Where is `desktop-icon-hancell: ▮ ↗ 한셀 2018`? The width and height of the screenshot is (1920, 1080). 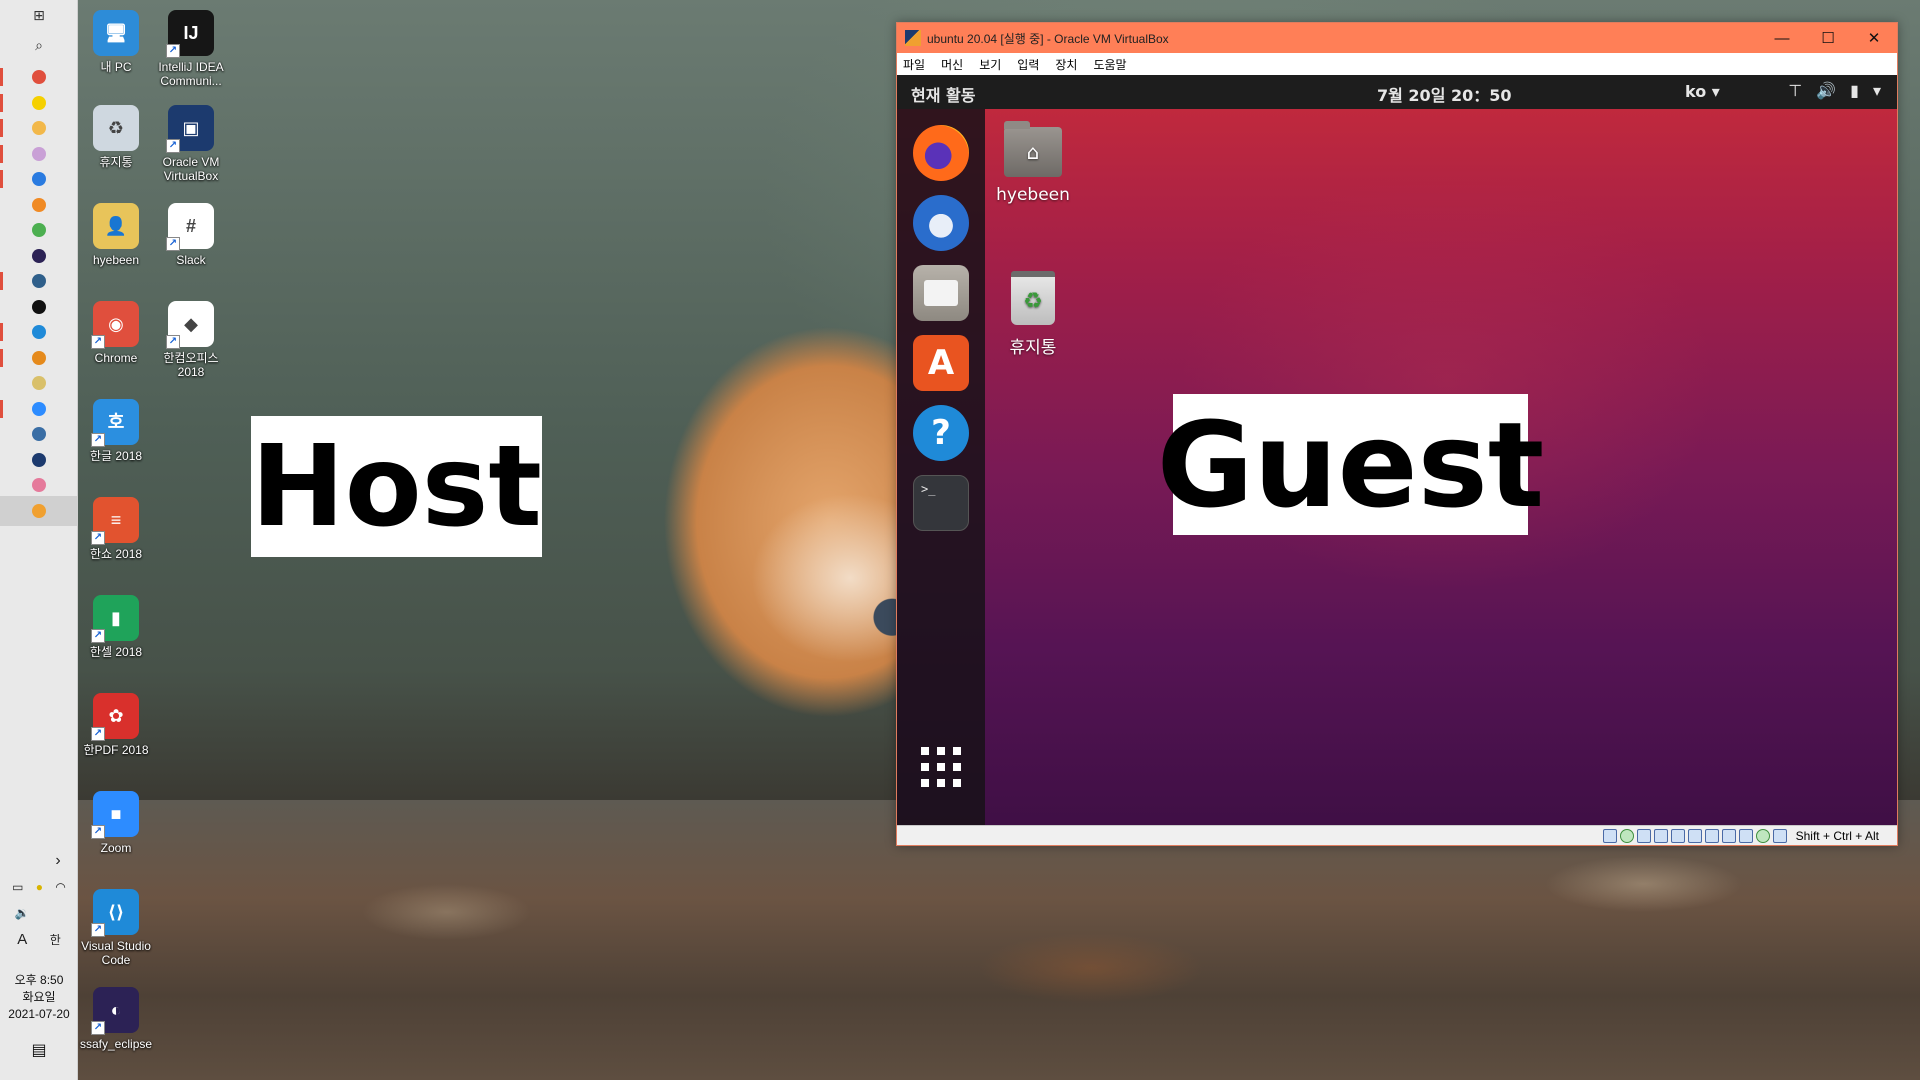 desktop-icon-hancell: ▮ ↗ 한셀 2018 is located at coordinates (116, 627).